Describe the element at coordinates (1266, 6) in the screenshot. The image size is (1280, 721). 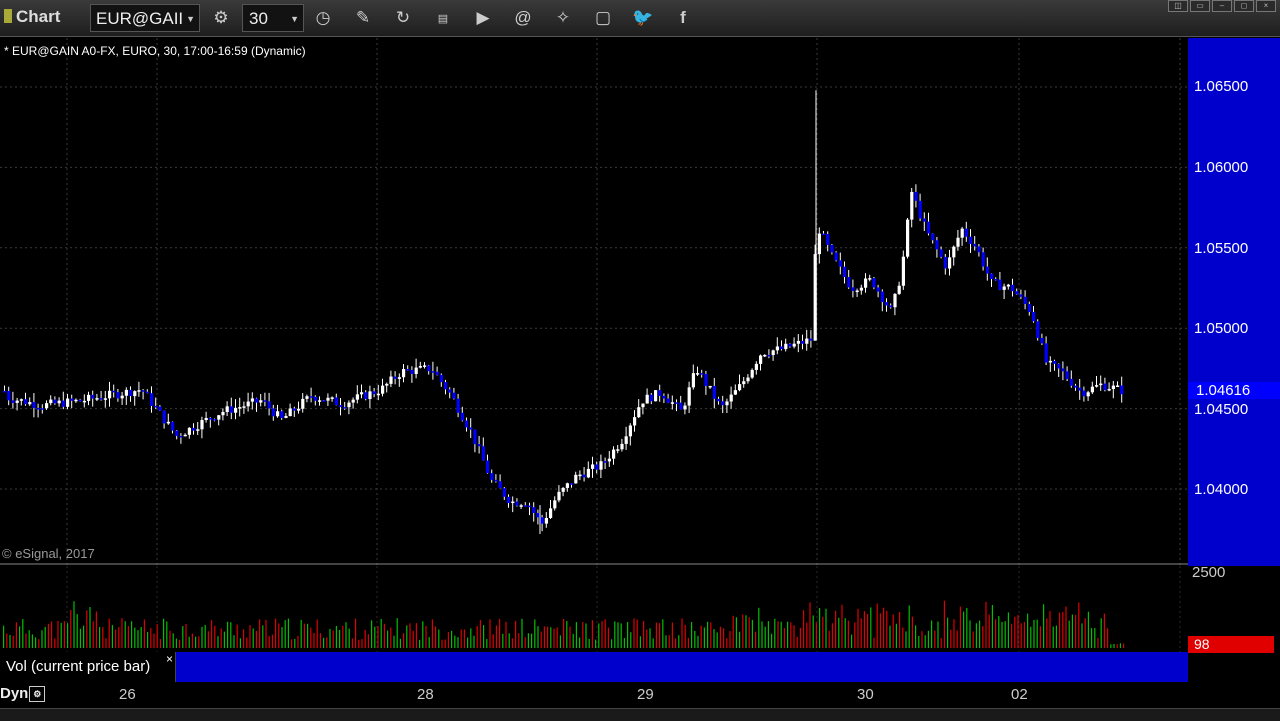
I see `close-icon: ×` at that location.